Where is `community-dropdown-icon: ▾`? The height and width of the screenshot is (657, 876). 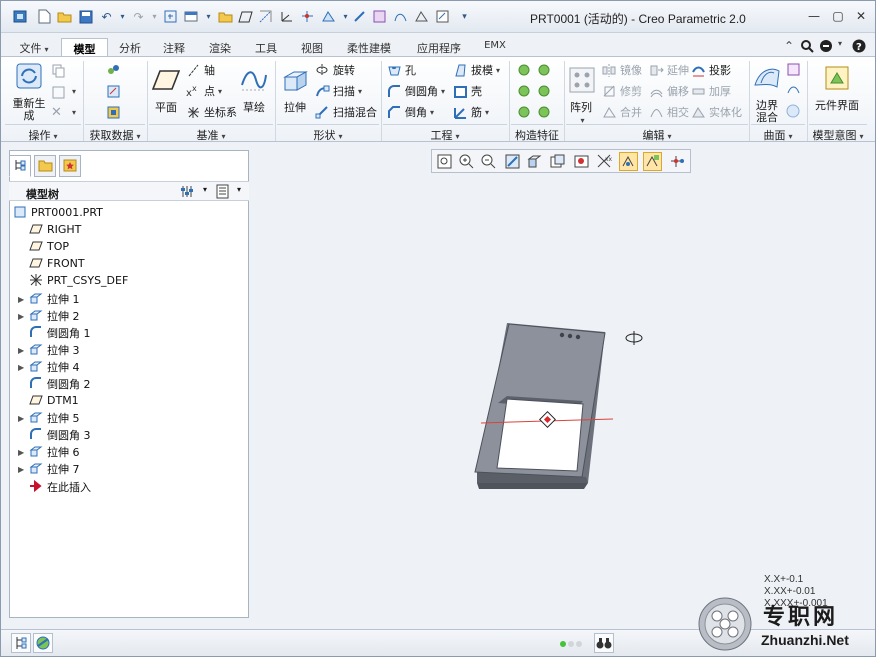 community-dropdown-icon: ▾ is located at coordinates (840, 43).